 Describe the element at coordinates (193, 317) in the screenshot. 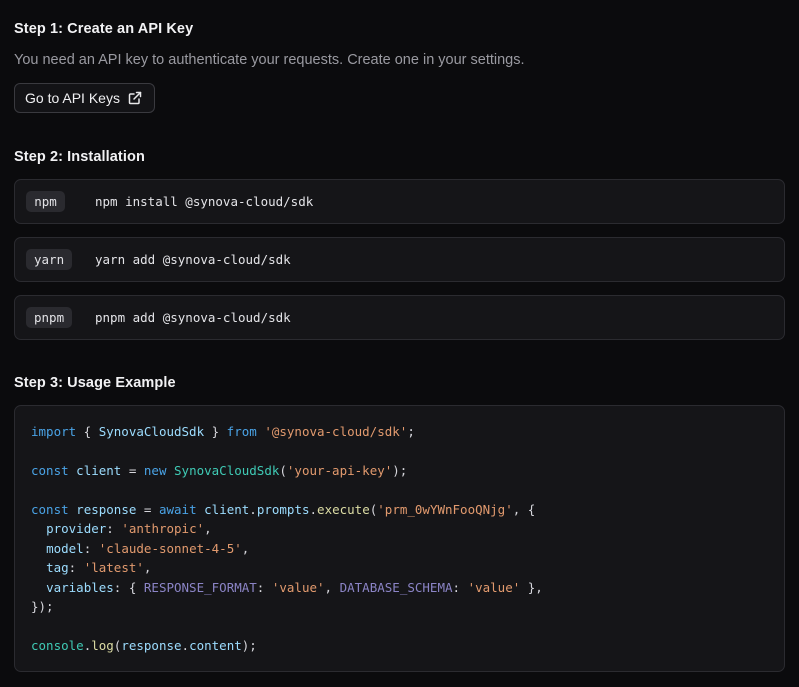

I see `install-command: pnpm add @synova-cloud/sdk` at that location.